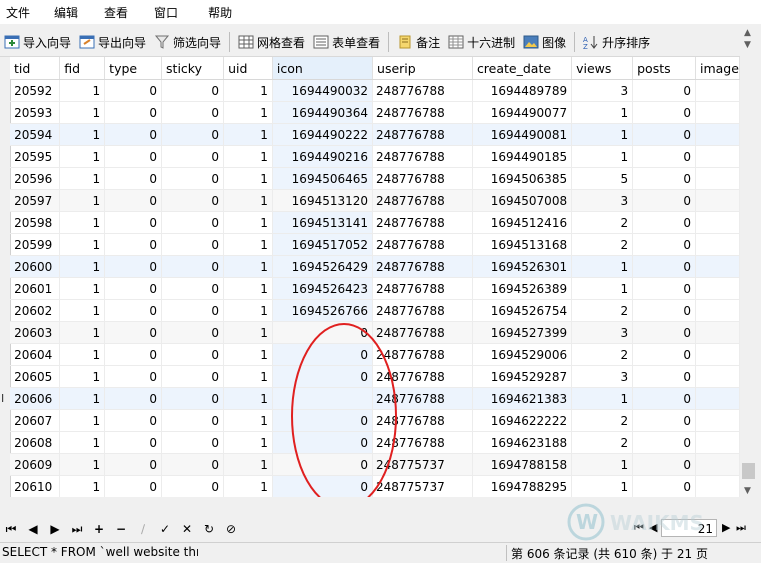 Image resolution: width=761 pixels, height=563 pixels. I want to click on cell-icon: 1694490222, so click(323, 134).